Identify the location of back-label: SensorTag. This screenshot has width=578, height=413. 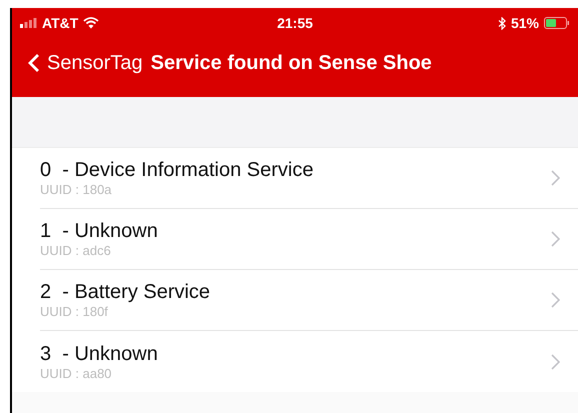
(95, 63).